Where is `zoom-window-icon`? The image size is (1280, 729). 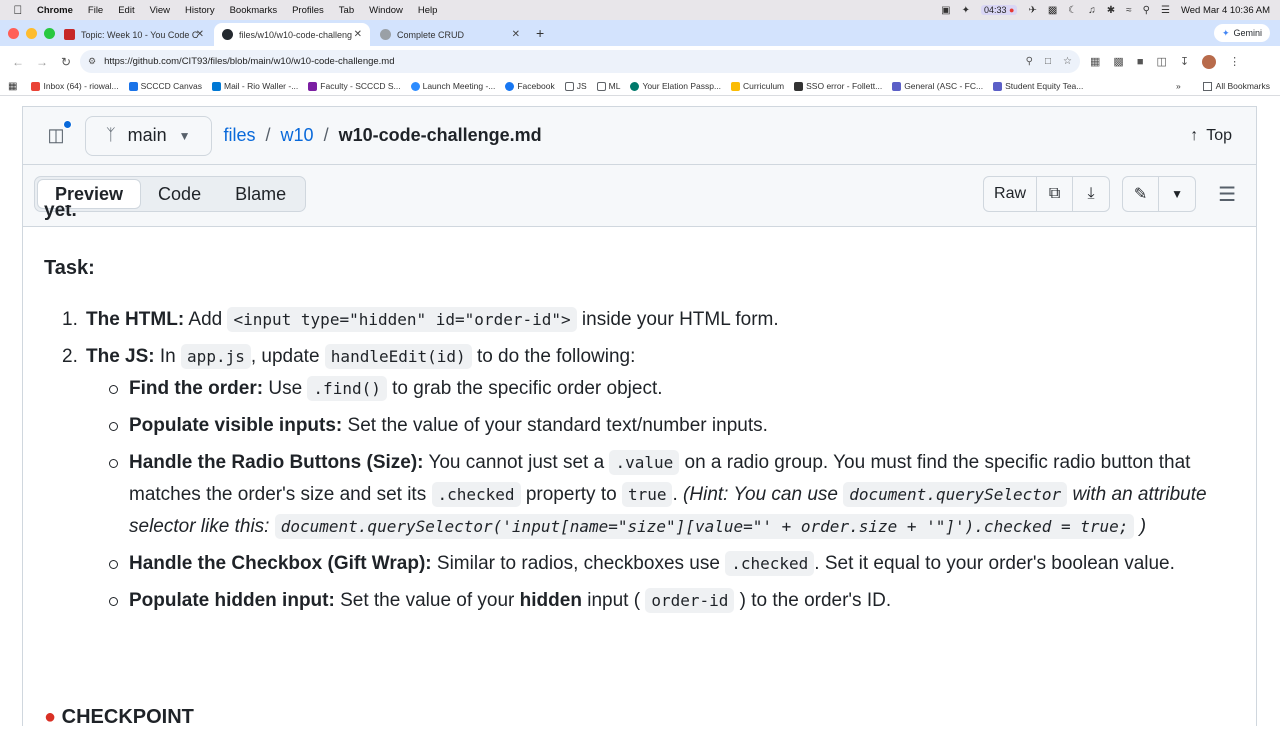 zoom-window-icon is located at coordinates (49, 33).